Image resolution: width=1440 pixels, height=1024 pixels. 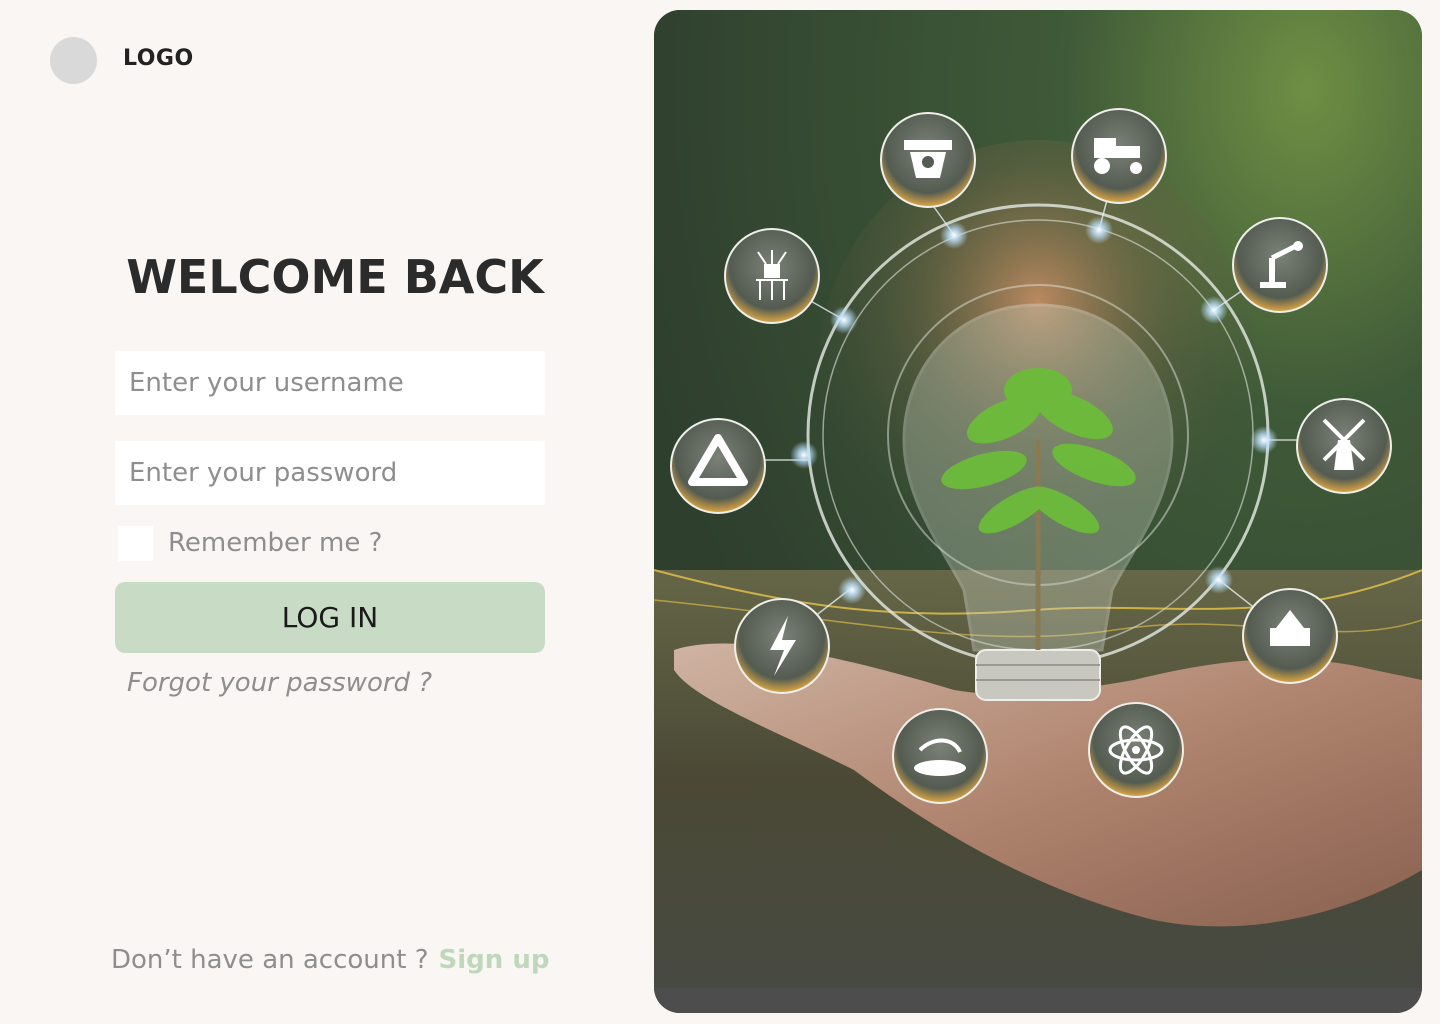 I want to click on password-input, so click(x=330, y=473).